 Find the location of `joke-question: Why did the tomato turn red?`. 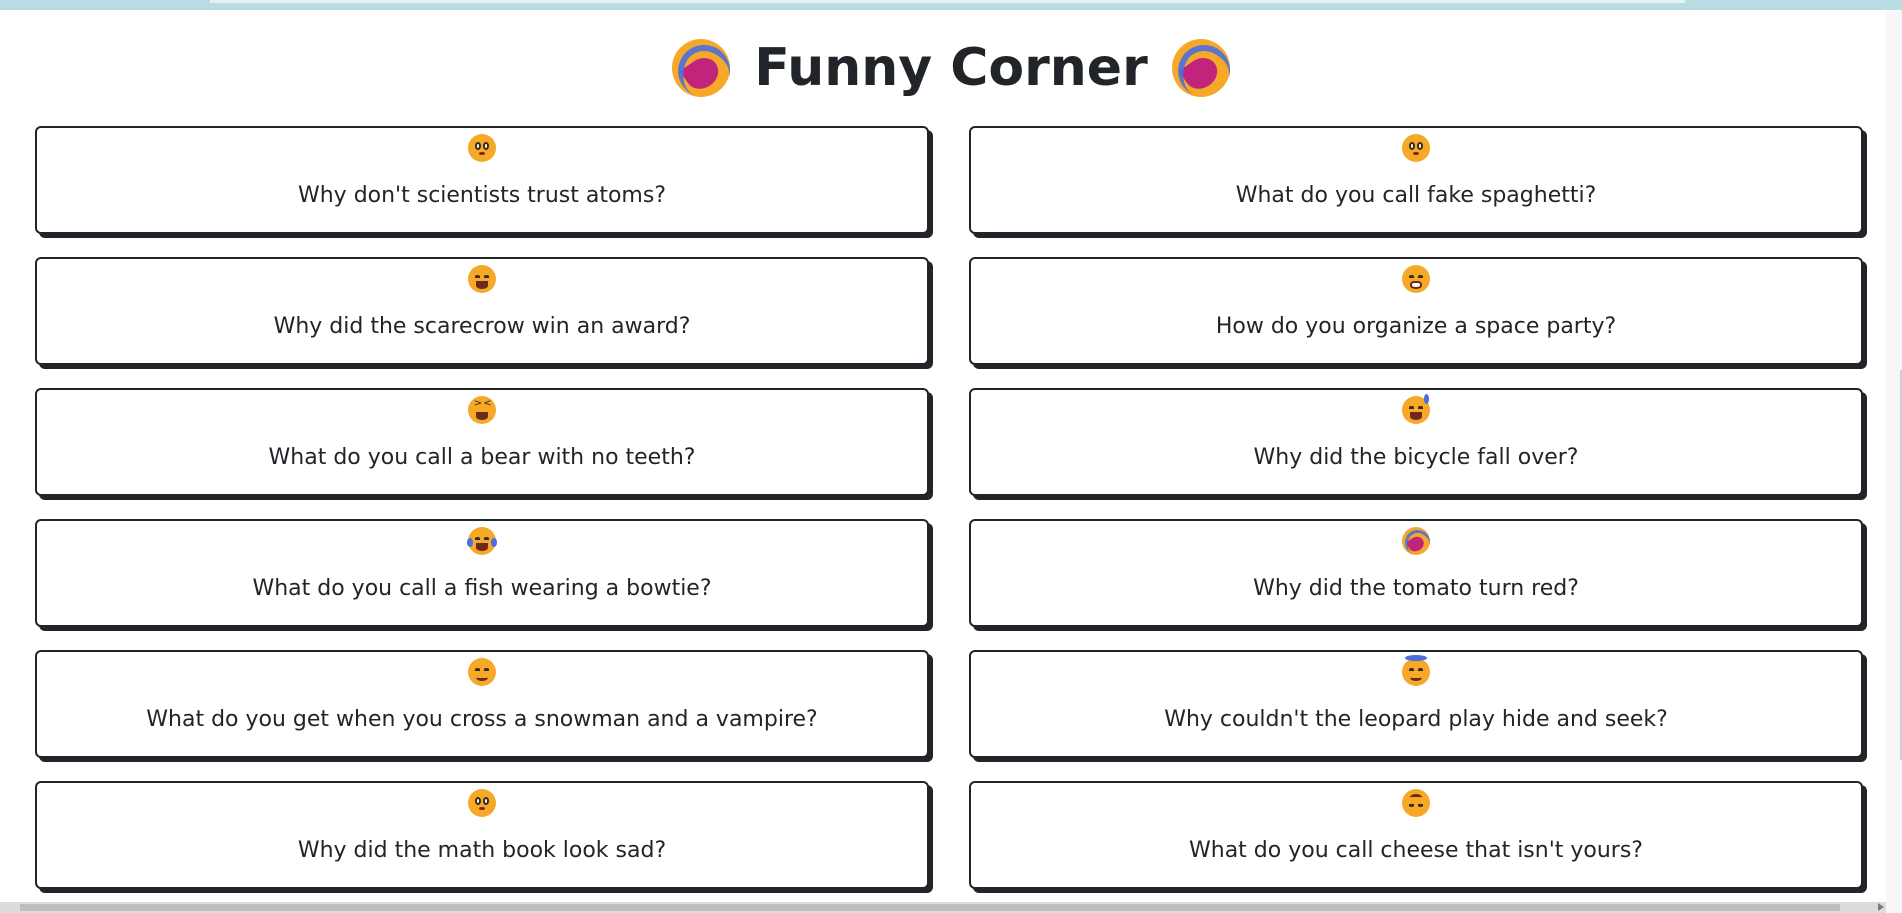

joke-question: Why did the tomato turn red? is located at coordinates (1416, 588).